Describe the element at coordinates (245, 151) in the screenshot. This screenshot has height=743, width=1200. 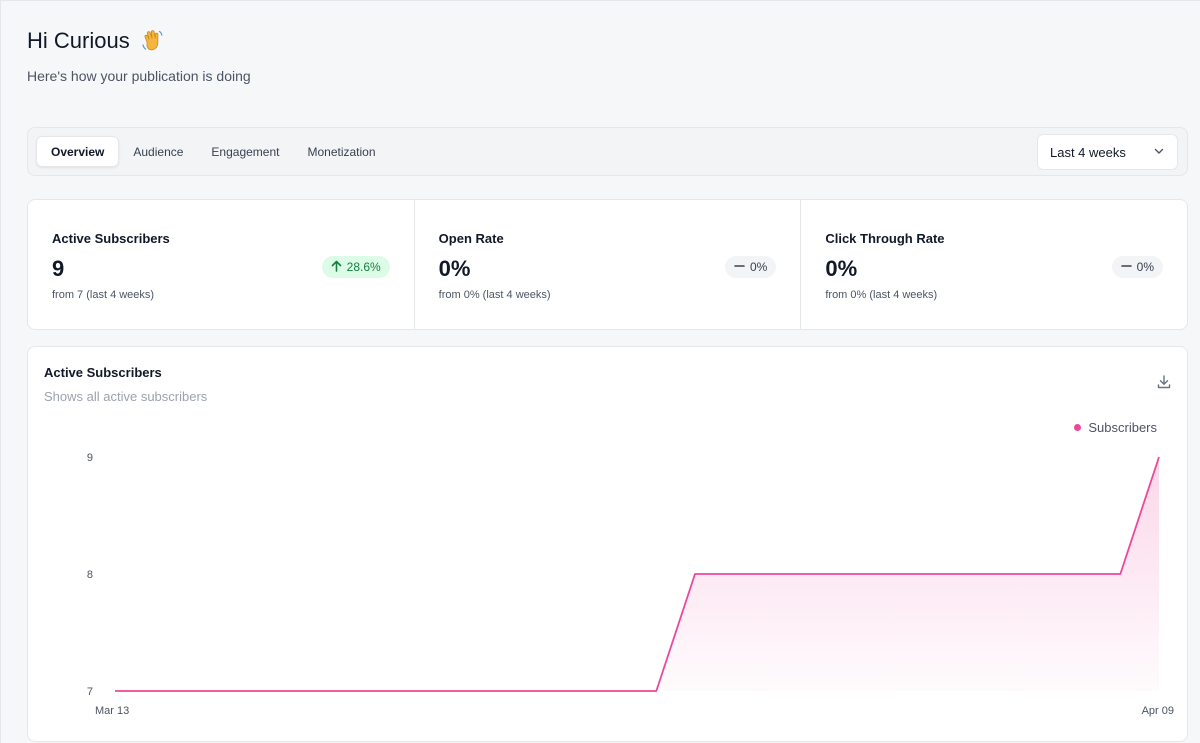
I see `tab-engagement: Engagement` at that location.